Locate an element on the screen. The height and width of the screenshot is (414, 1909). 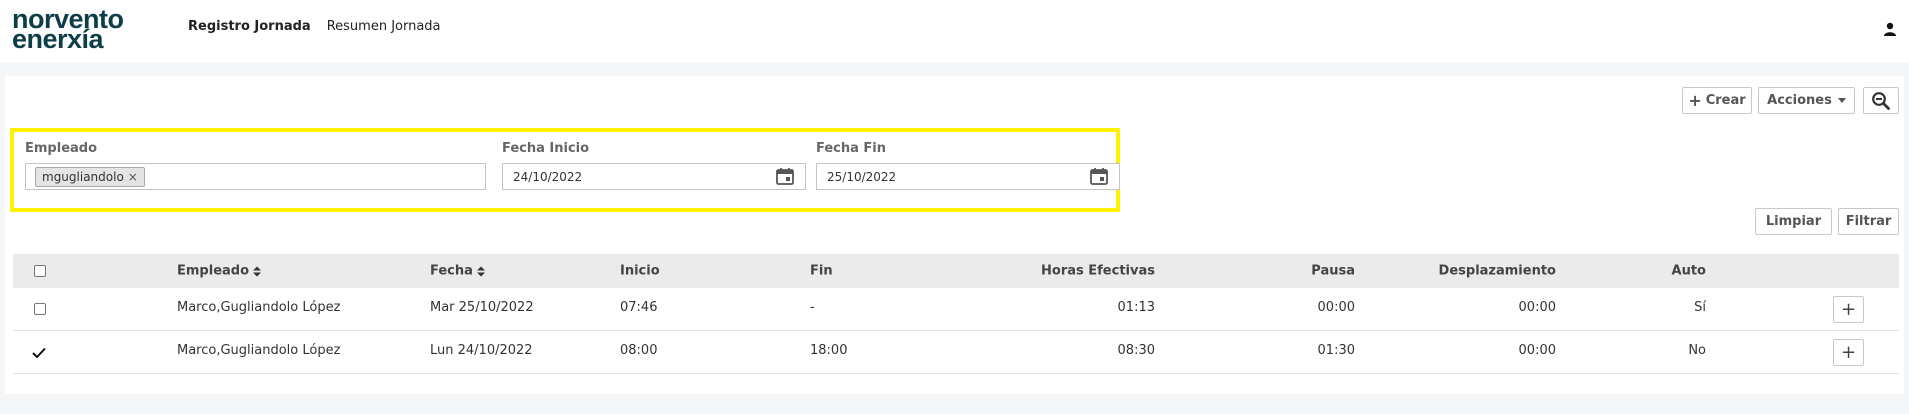
row-checkbox is located at coordinates (40, 309).